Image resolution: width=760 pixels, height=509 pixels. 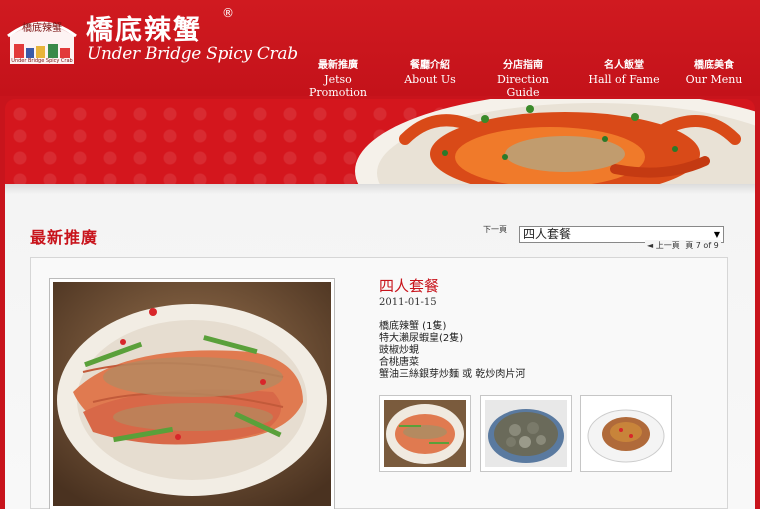 I want to click on next-page-link: 下一頁, so click(x=495, y=229).